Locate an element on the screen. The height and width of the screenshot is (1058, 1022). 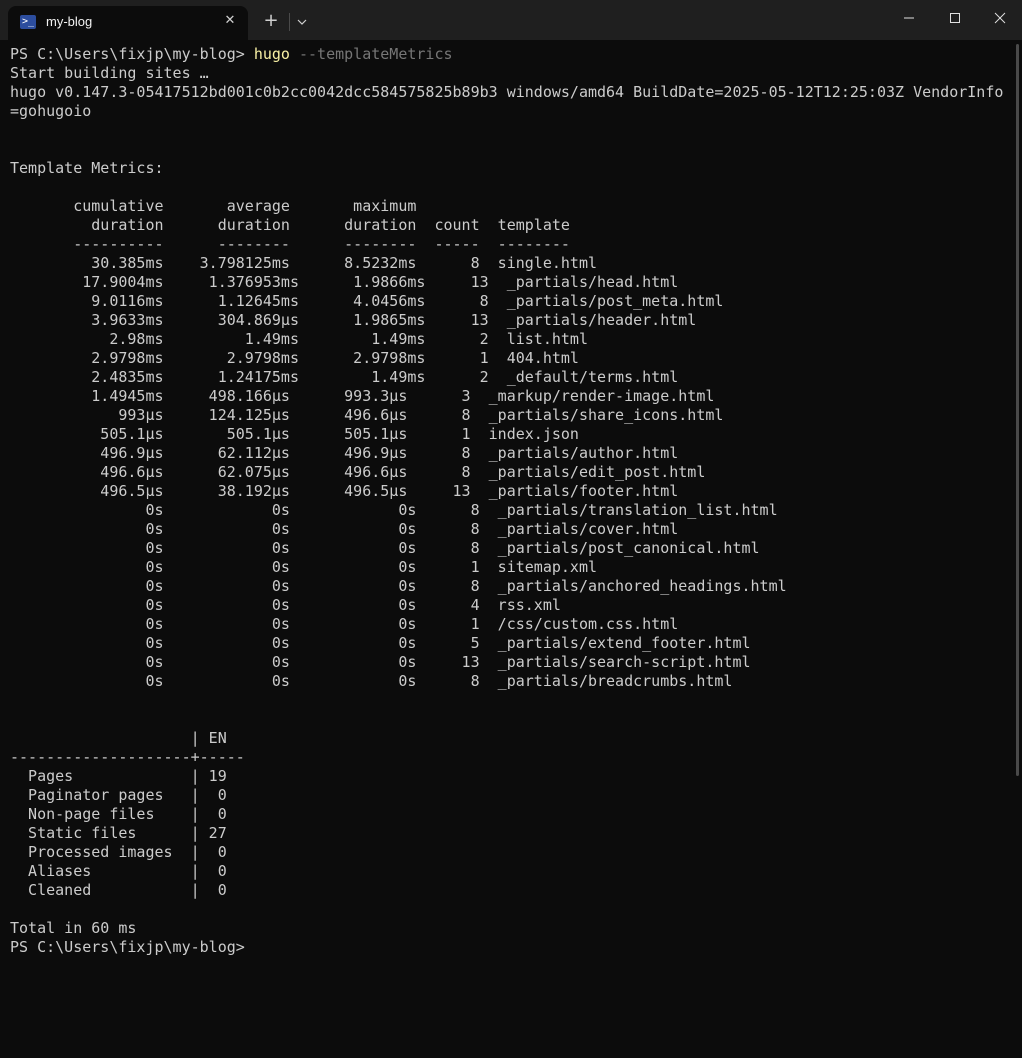
minimize-icon is located at coordinates (909, 18).